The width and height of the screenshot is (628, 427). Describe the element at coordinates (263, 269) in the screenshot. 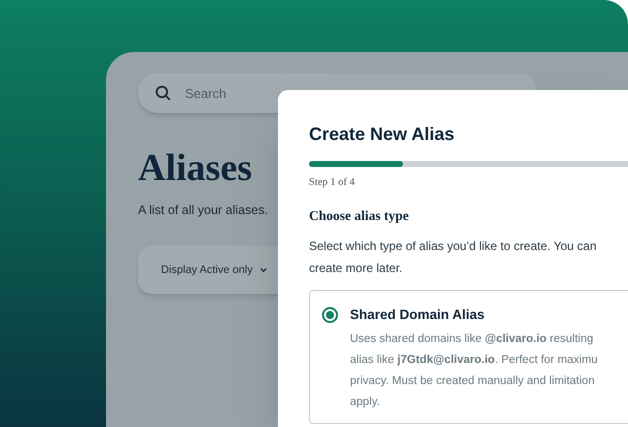

I see `chevron-down-icon` at that location.